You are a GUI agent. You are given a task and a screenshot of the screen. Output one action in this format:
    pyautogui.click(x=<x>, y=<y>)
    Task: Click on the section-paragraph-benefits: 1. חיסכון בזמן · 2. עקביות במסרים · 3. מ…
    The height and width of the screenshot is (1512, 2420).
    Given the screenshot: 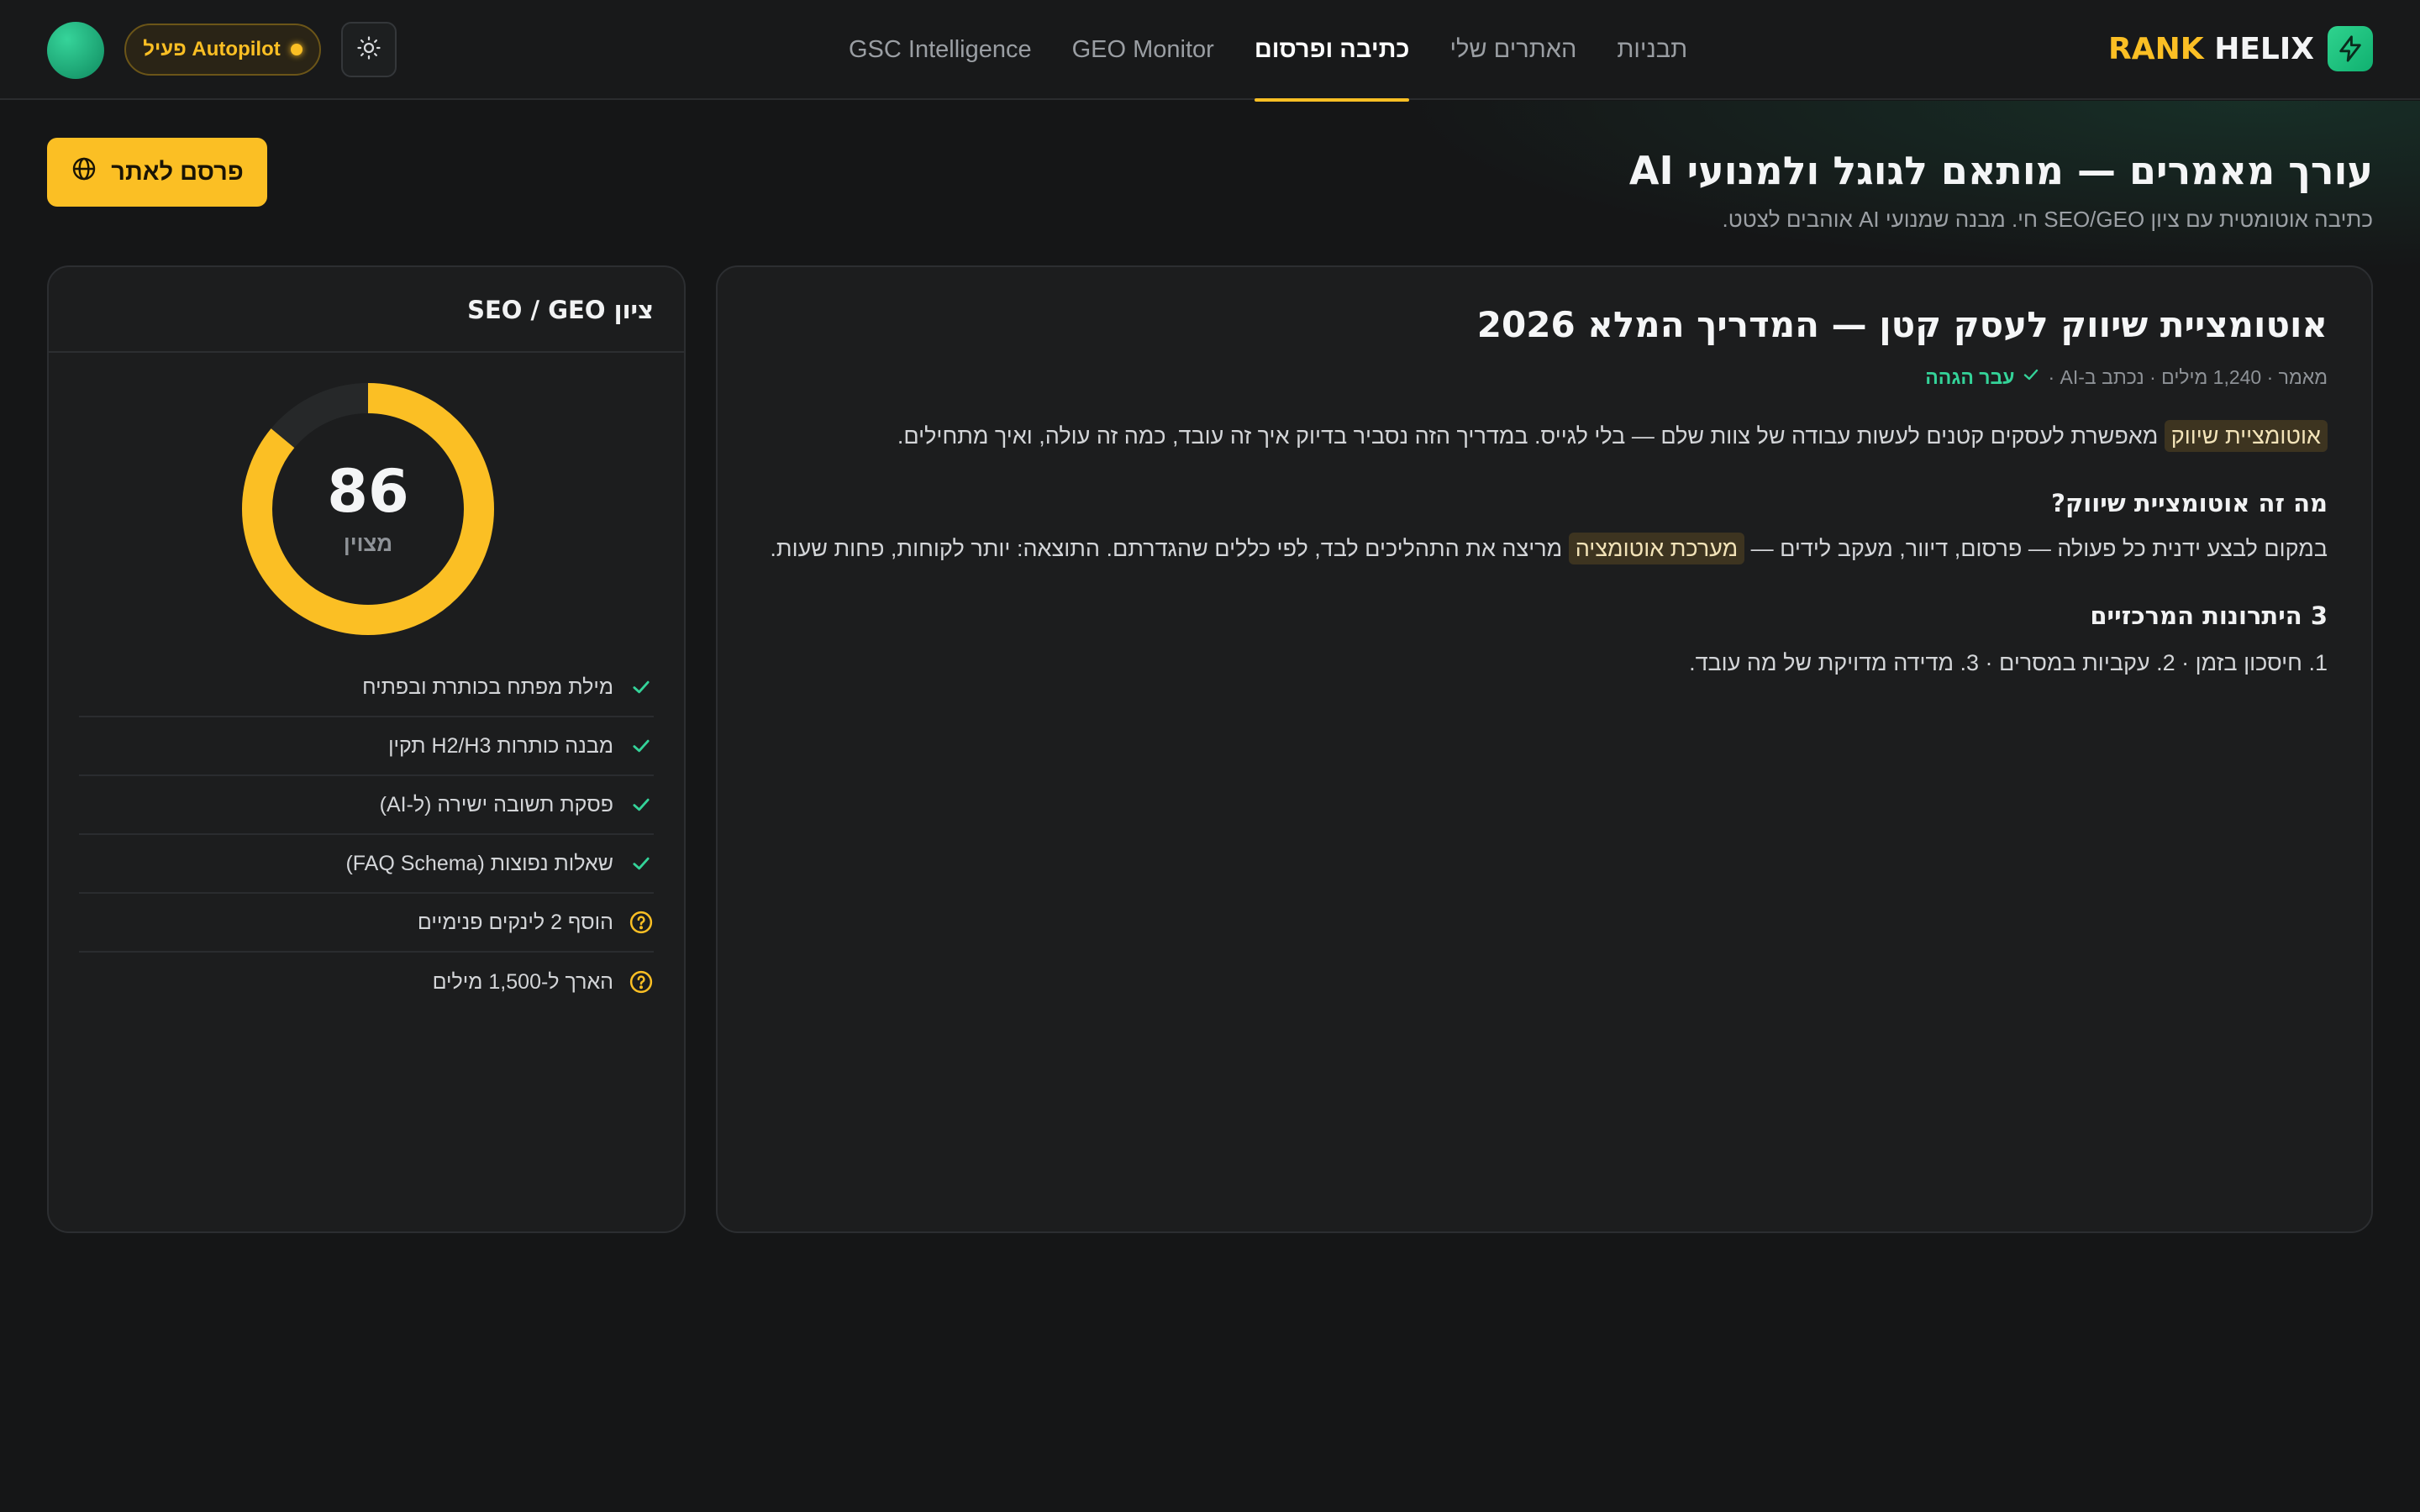 What is the action you would take?
    pyautogui.click(x=2008, y=663)
    